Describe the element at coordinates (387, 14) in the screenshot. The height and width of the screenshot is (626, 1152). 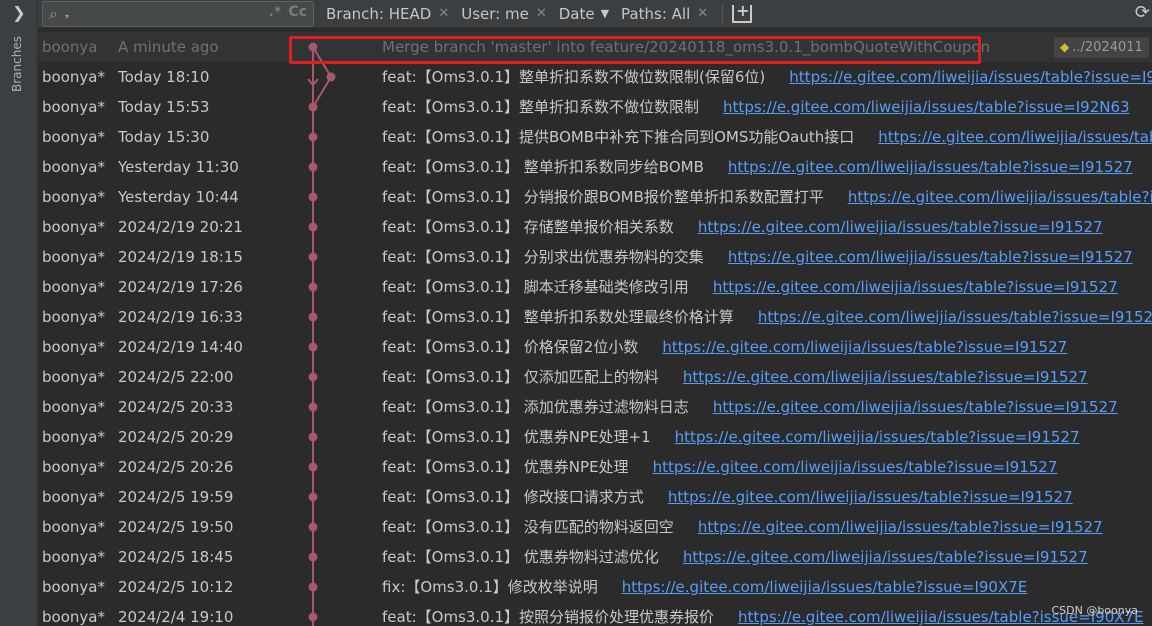
I see `branch-filter: Branch: HEAD ✕` at that location.